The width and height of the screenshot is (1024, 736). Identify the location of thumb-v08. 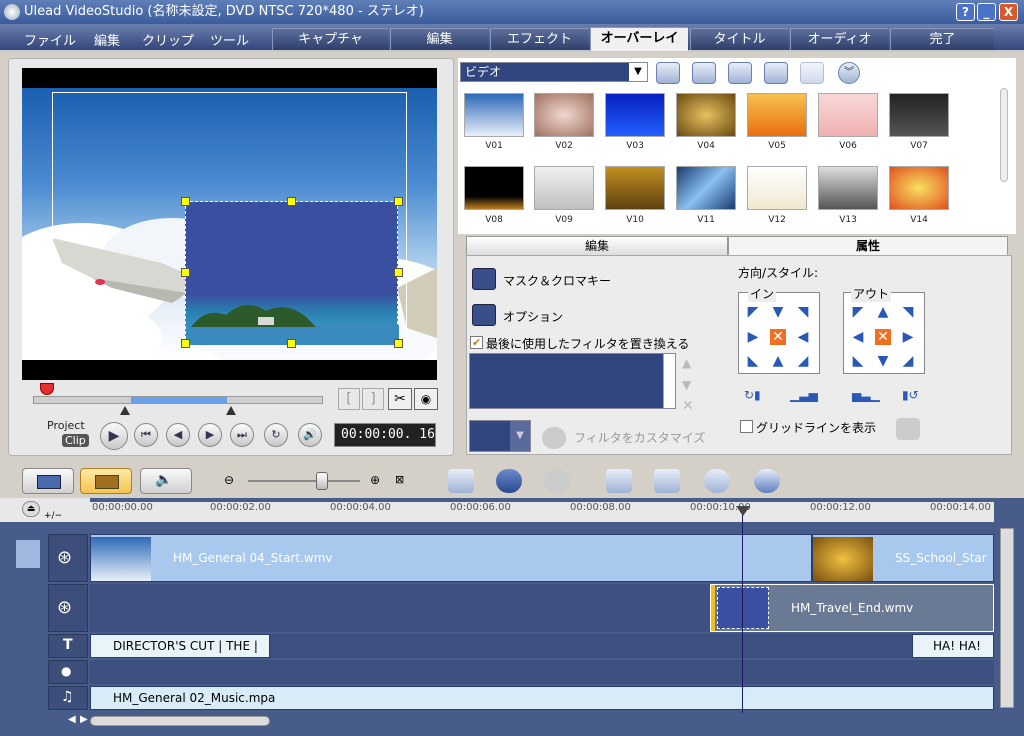
(494, 188).